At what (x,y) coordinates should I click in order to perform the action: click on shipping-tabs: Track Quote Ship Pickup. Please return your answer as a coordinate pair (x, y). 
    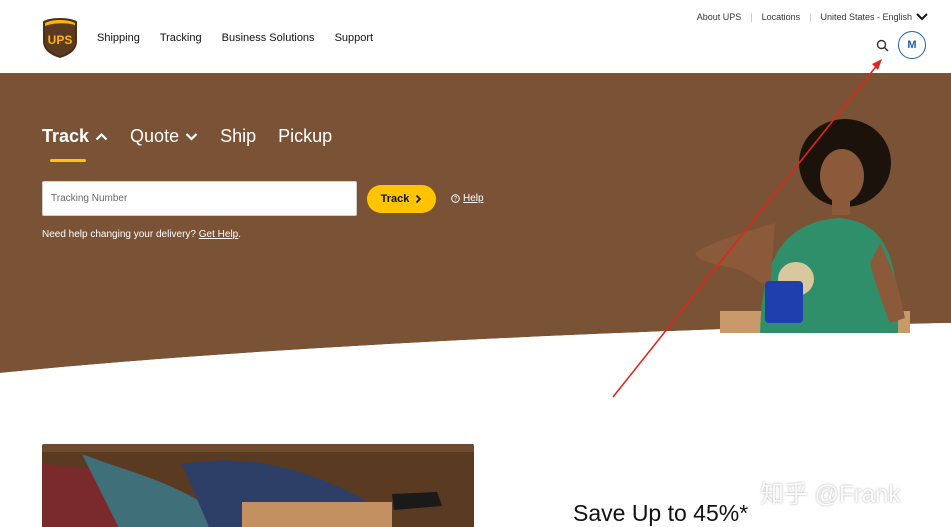
    Looking at the image, I should click on (187, 144).